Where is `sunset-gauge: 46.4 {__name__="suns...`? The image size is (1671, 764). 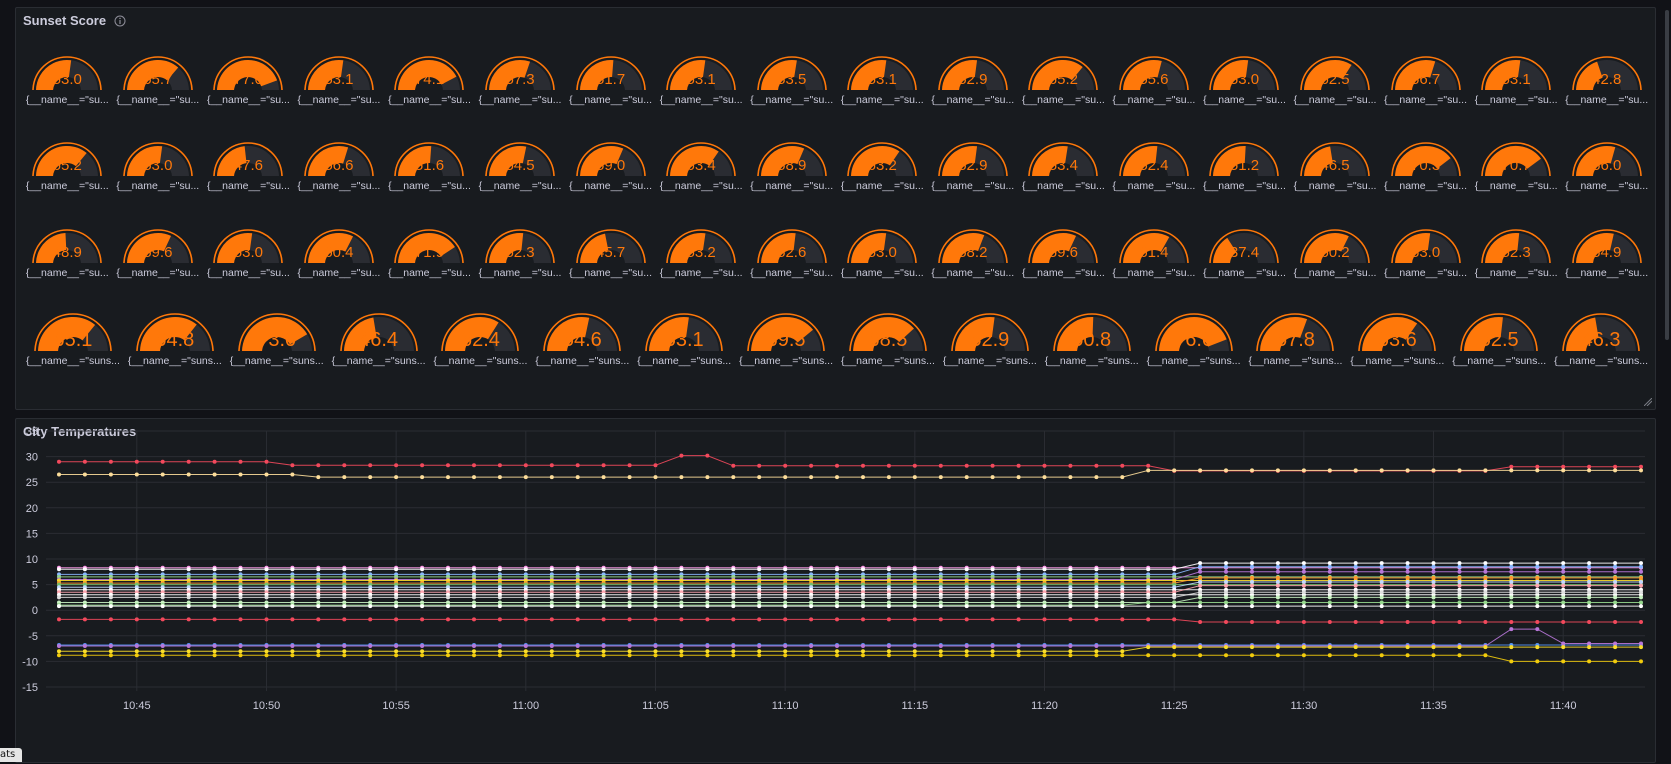 sunset-gauge: 46.4 {__name__="suns... is located at coordinates (379, 339).